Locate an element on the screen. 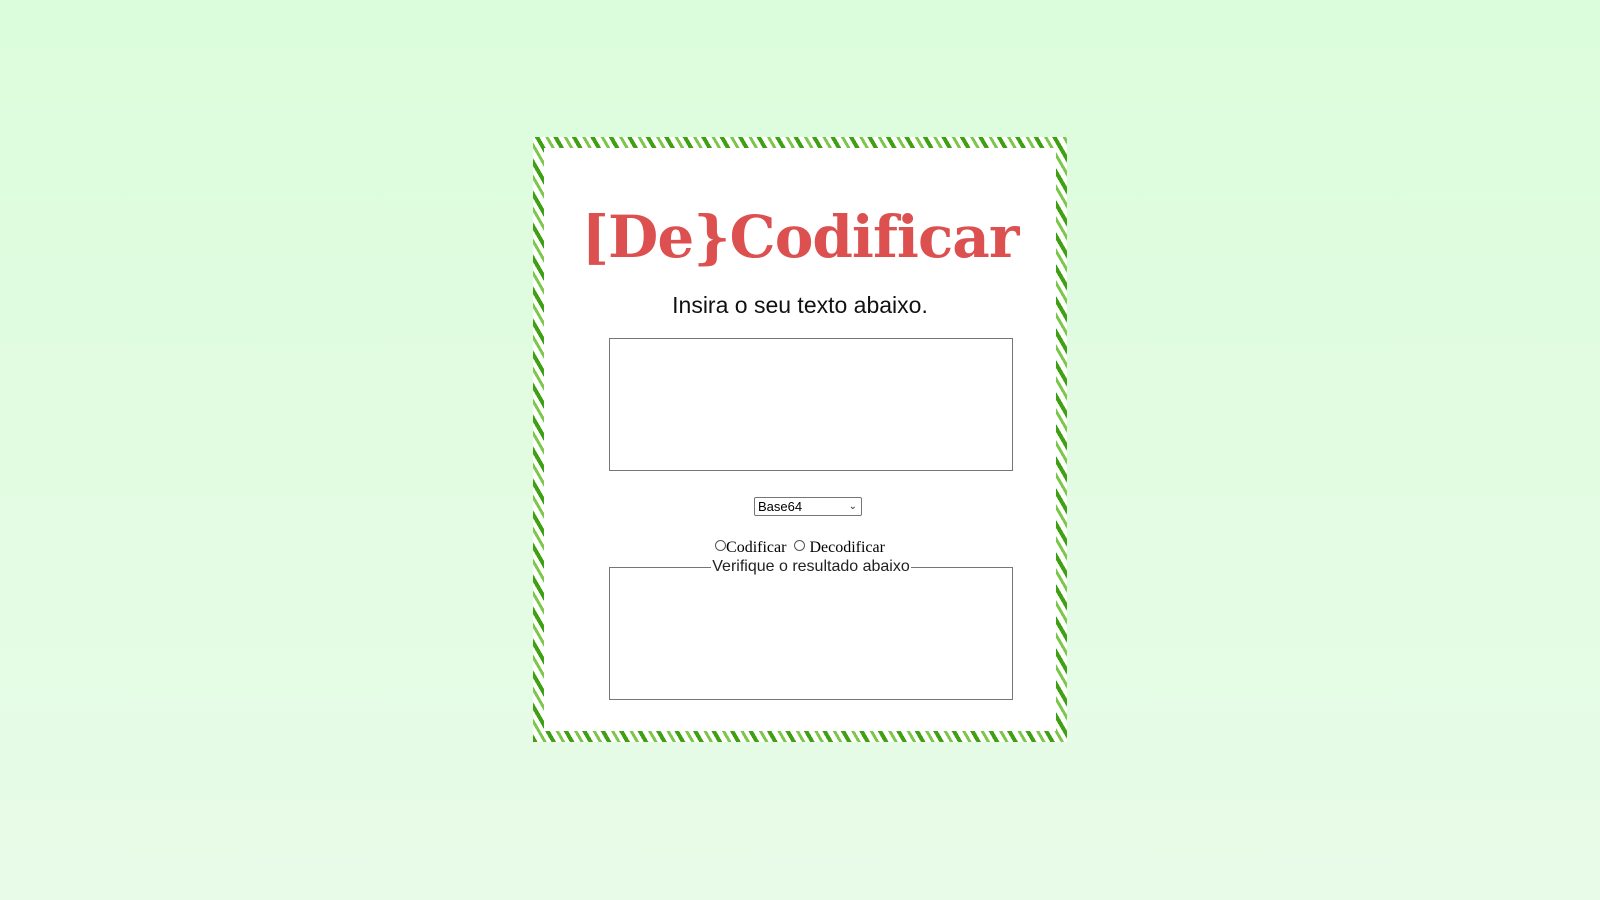 Image resolution: width=1600 pixels, height=900 pixels. page-subtitle: Insira o seu texto abaixo. is located at coordinates (800, 305).